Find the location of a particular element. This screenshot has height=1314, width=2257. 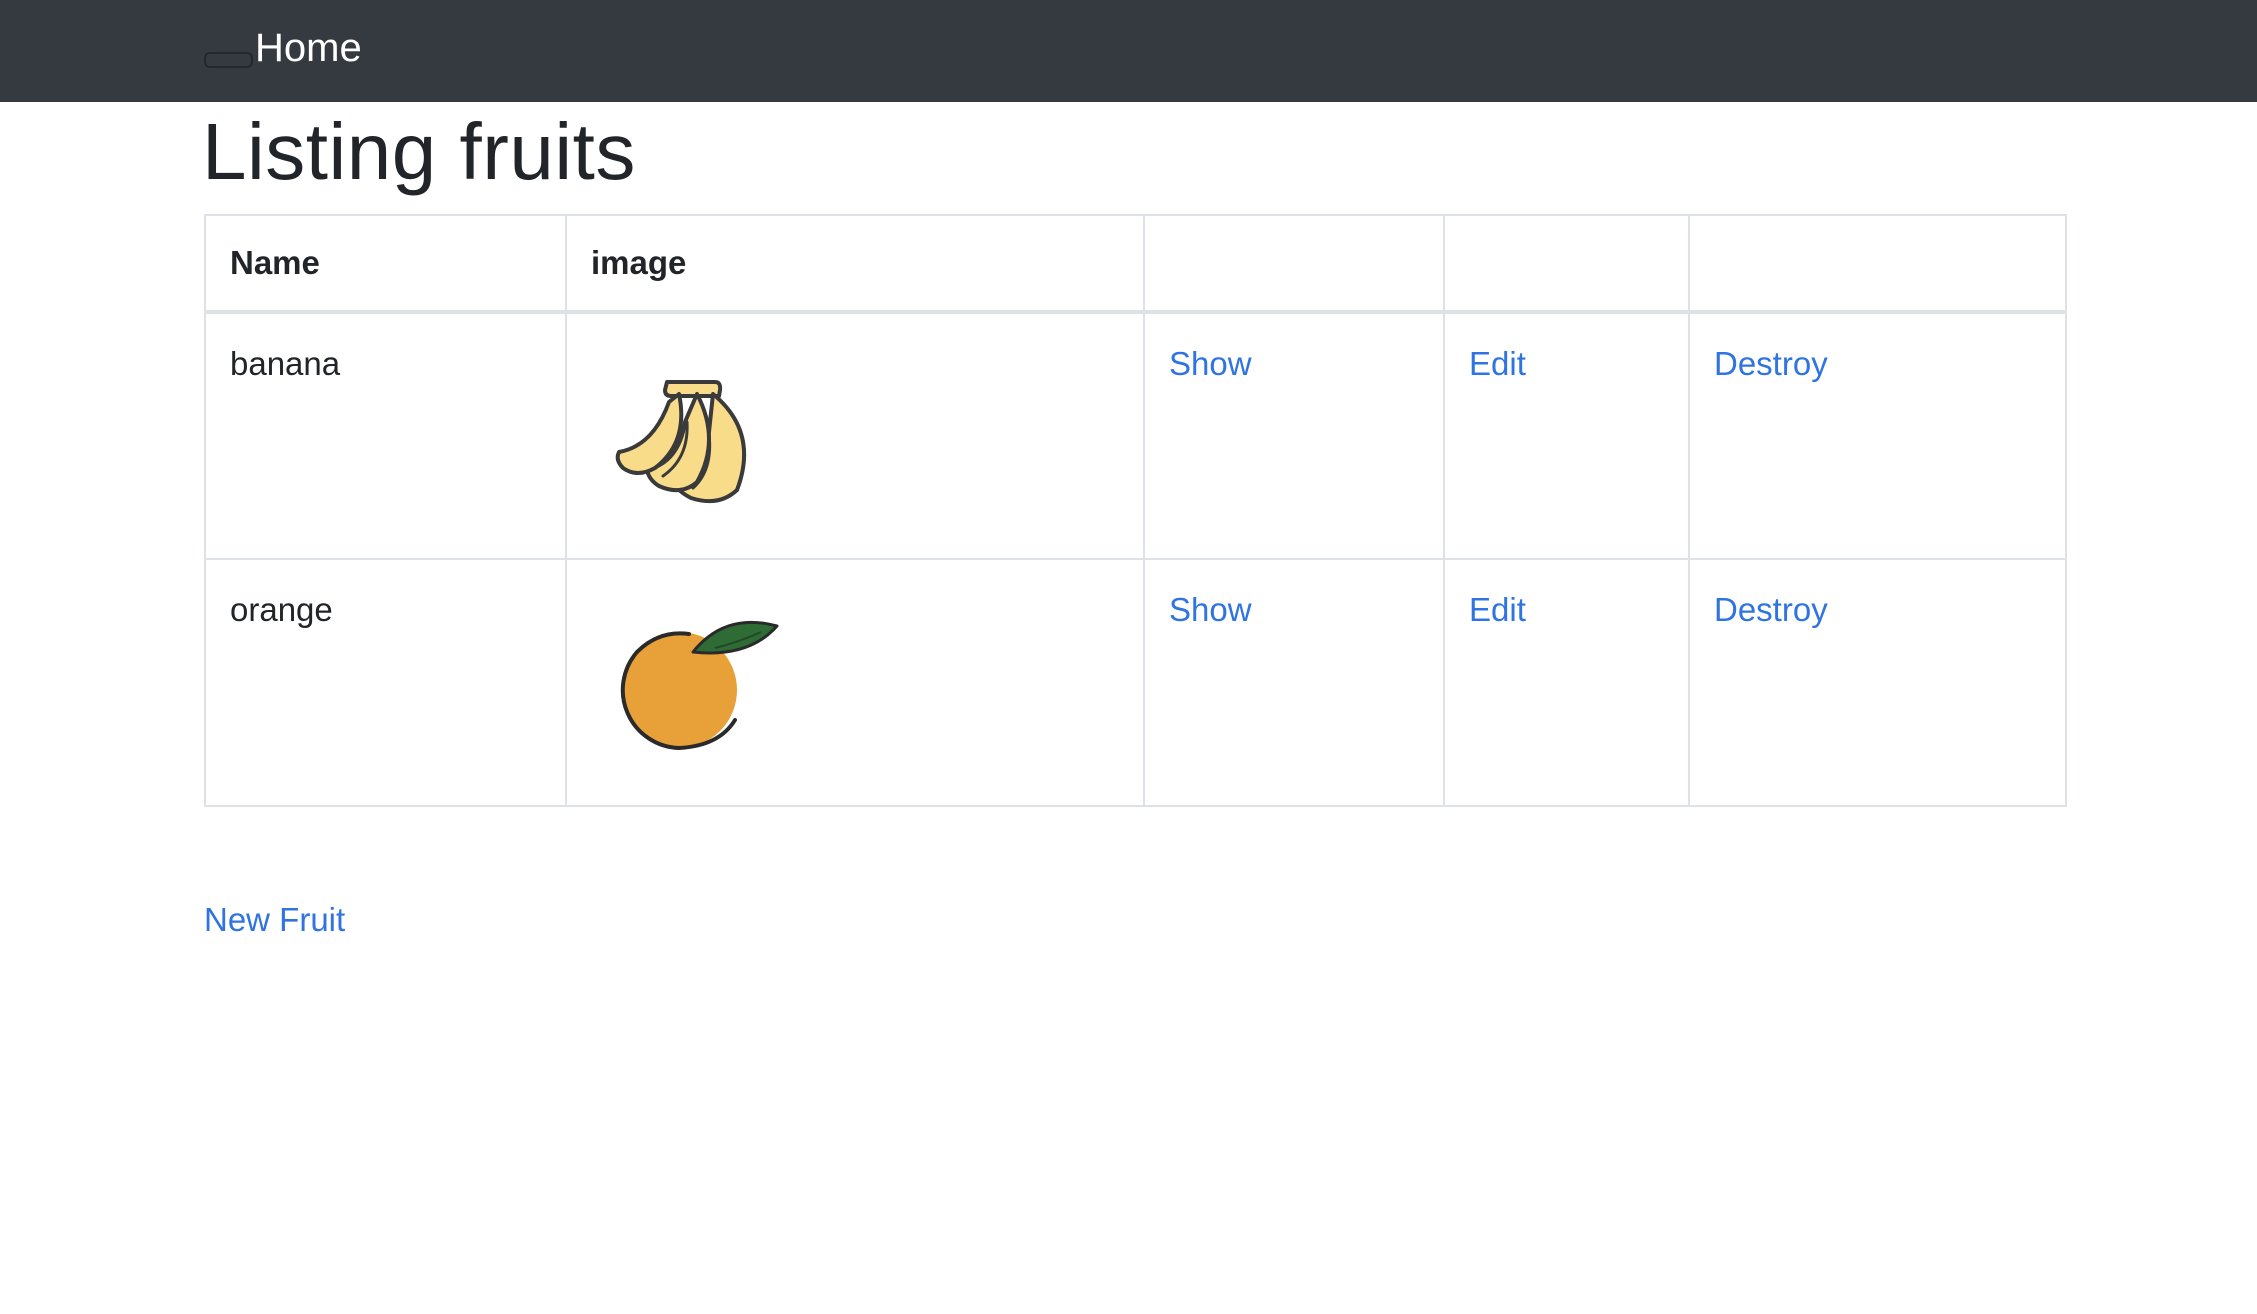

fruit-name: banana is located at coordinates (285, 363).